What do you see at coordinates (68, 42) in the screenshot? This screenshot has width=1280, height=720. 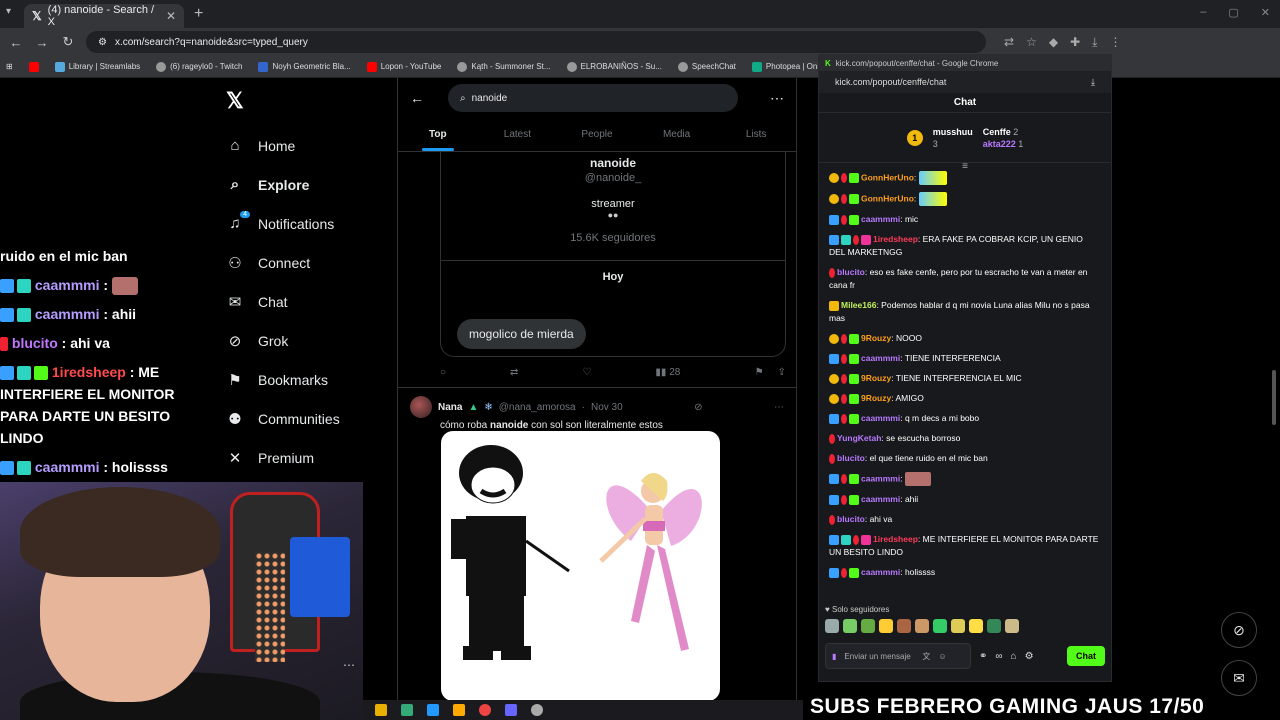 I see `reload-icon: ↻` at bounding box center [68, 42].